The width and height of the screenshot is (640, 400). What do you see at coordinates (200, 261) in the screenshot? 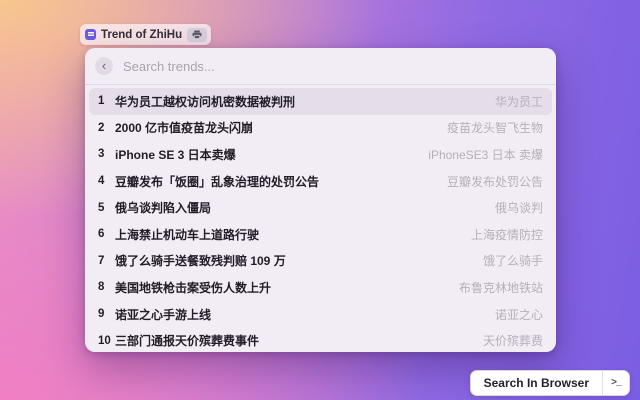
I see `trend-title: 饿了么骑手送餐致残判赔 109 万` at bounding box center [200, 261].